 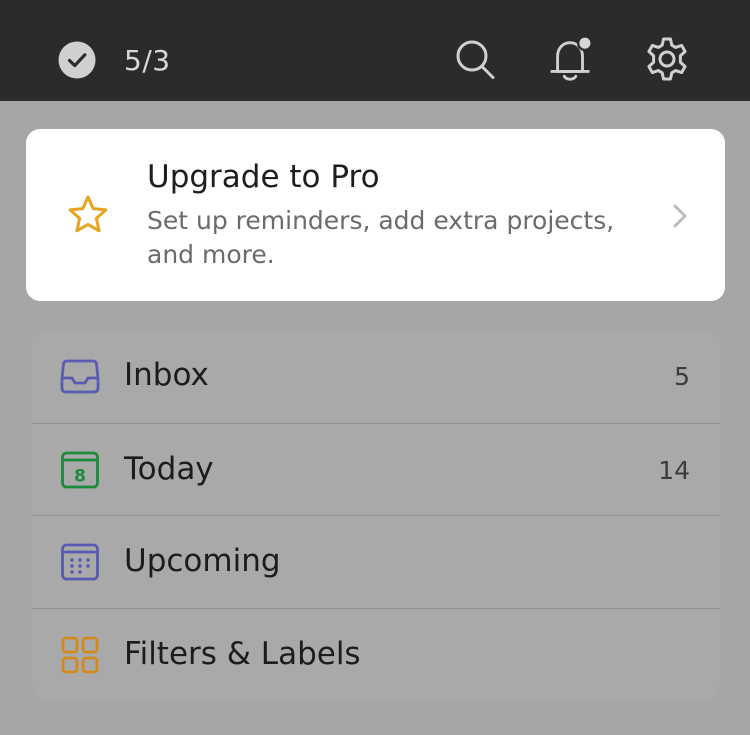 I want to click on settings-button, so click(x=667, y=59).